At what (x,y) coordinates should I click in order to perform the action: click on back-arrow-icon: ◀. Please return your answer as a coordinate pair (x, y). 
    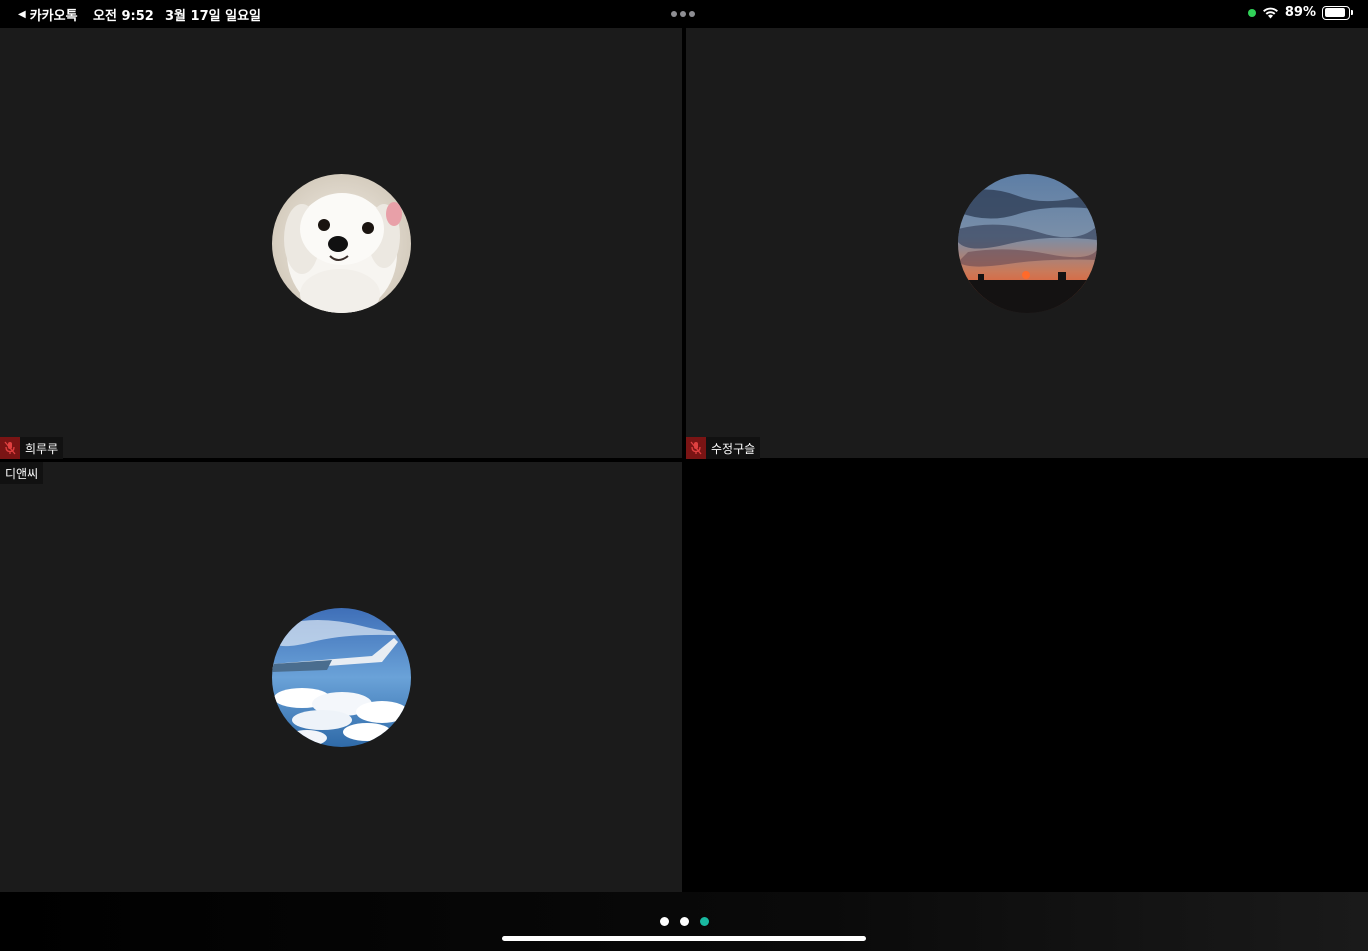
    Looking at the image, I should click on (22, 14).